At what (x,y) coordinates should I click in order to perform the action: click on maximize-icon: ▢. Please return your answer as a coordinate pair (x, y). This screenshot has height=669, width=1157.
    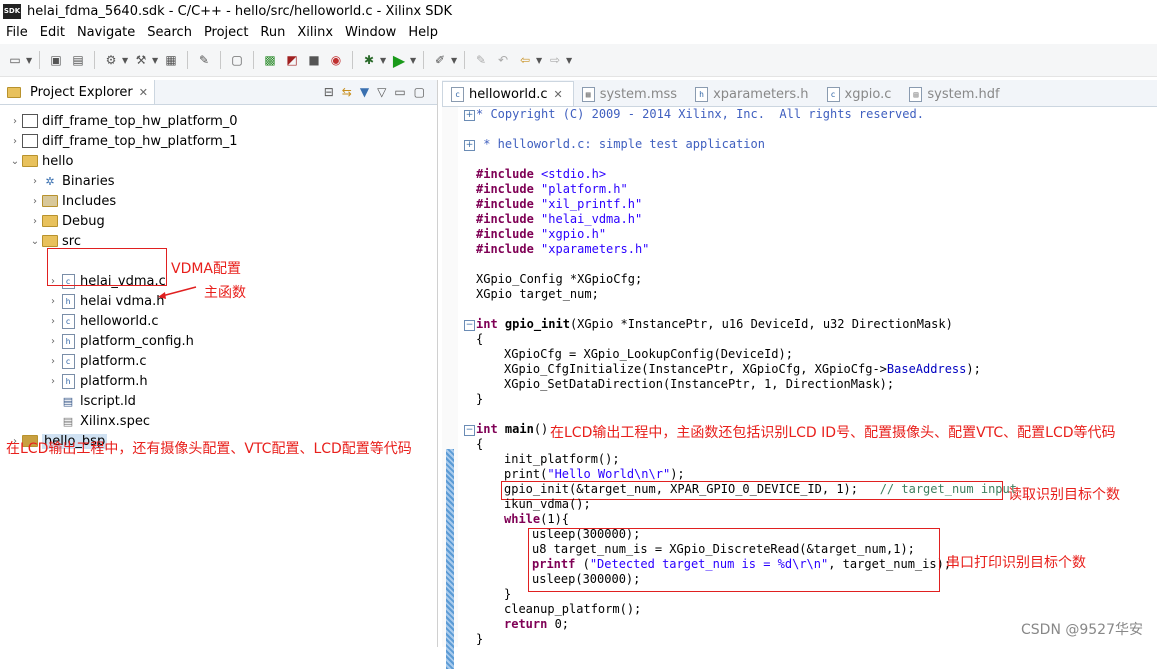
    Looking at the image, I should click on (419, 92).